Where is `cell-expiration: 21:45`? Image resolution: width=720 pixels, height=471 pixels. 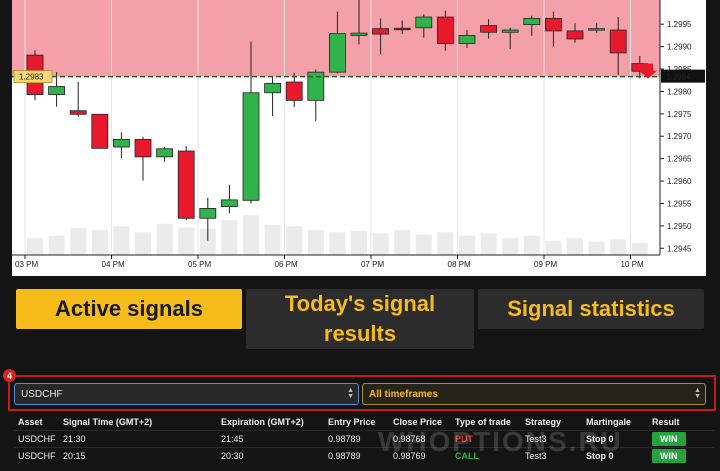 cell-expiration: 21:45 is located at coordinates (270, 438).